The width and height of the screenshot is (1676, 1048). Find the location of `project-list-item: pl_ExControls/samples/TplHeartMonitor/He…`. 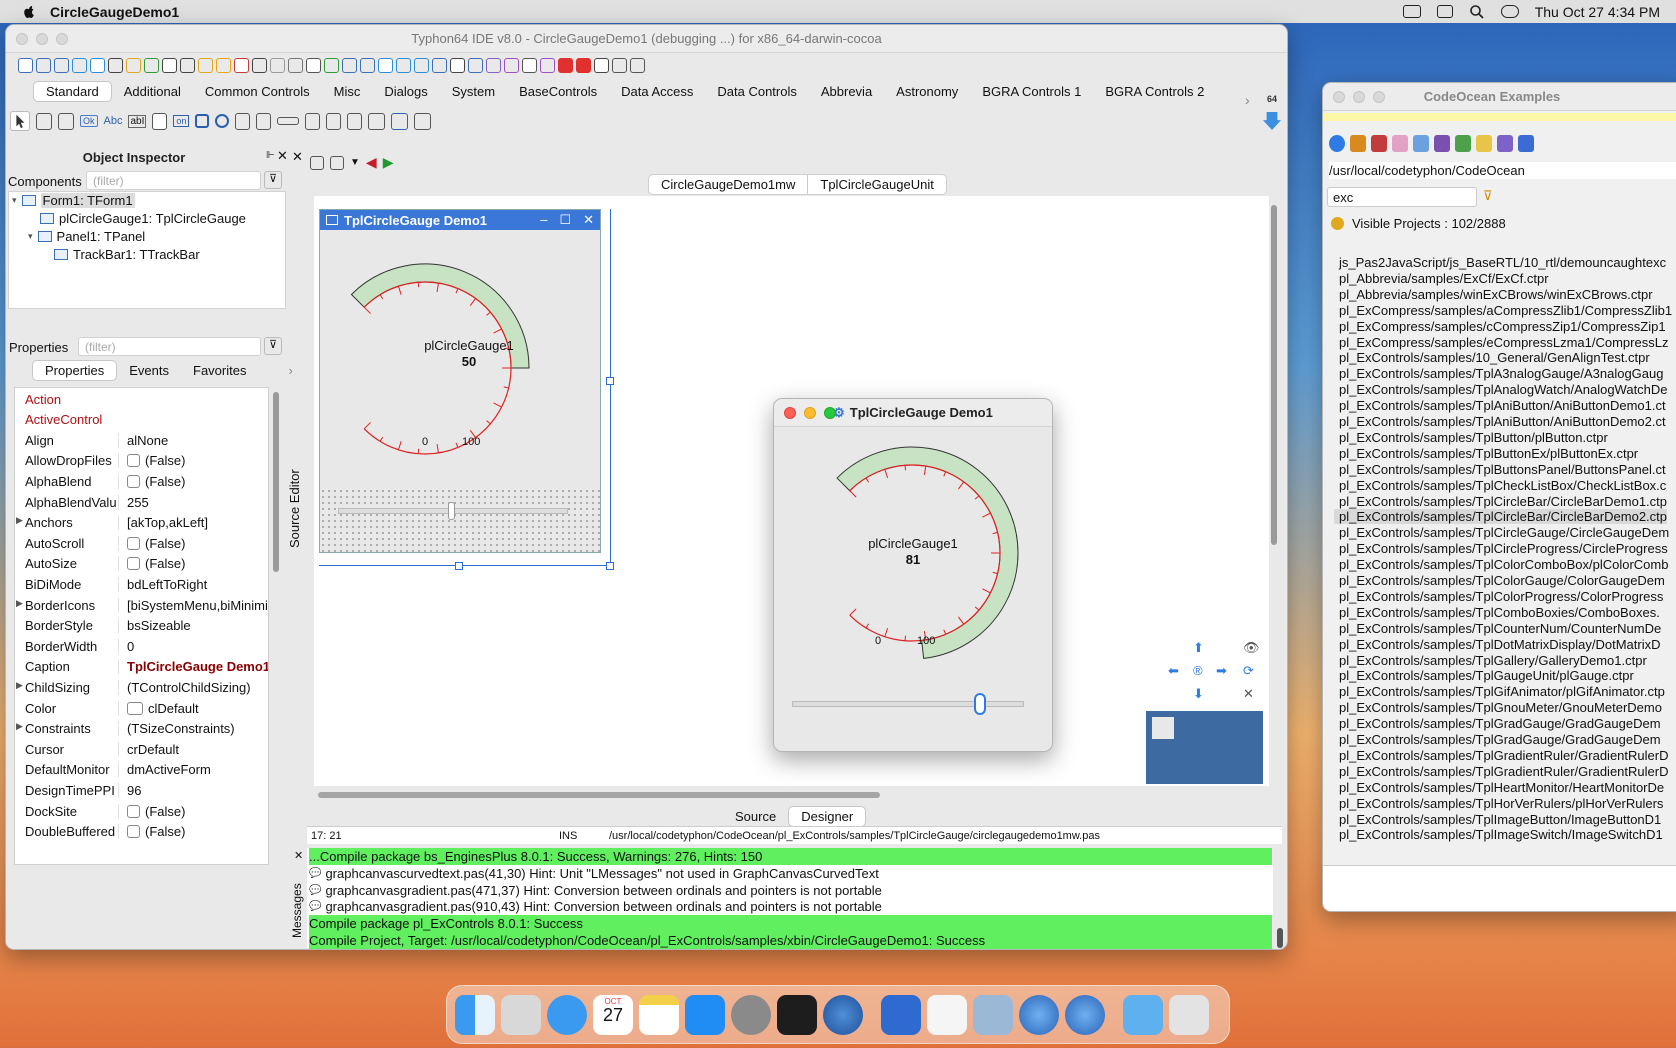

project-list-item: pl_ExControls/samples/TplHeartMonitor/He… is located at coordinates (1501, 787).